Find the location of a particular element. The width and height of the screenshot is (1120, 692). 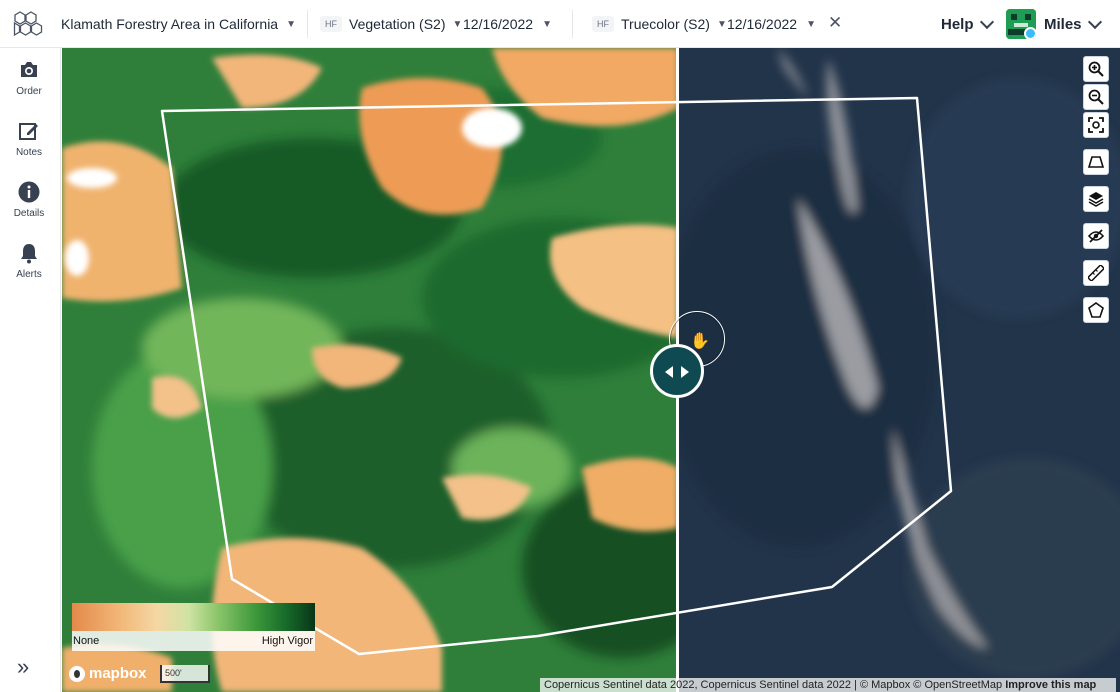

help-menu: Help is located at coordinates (967, 23).